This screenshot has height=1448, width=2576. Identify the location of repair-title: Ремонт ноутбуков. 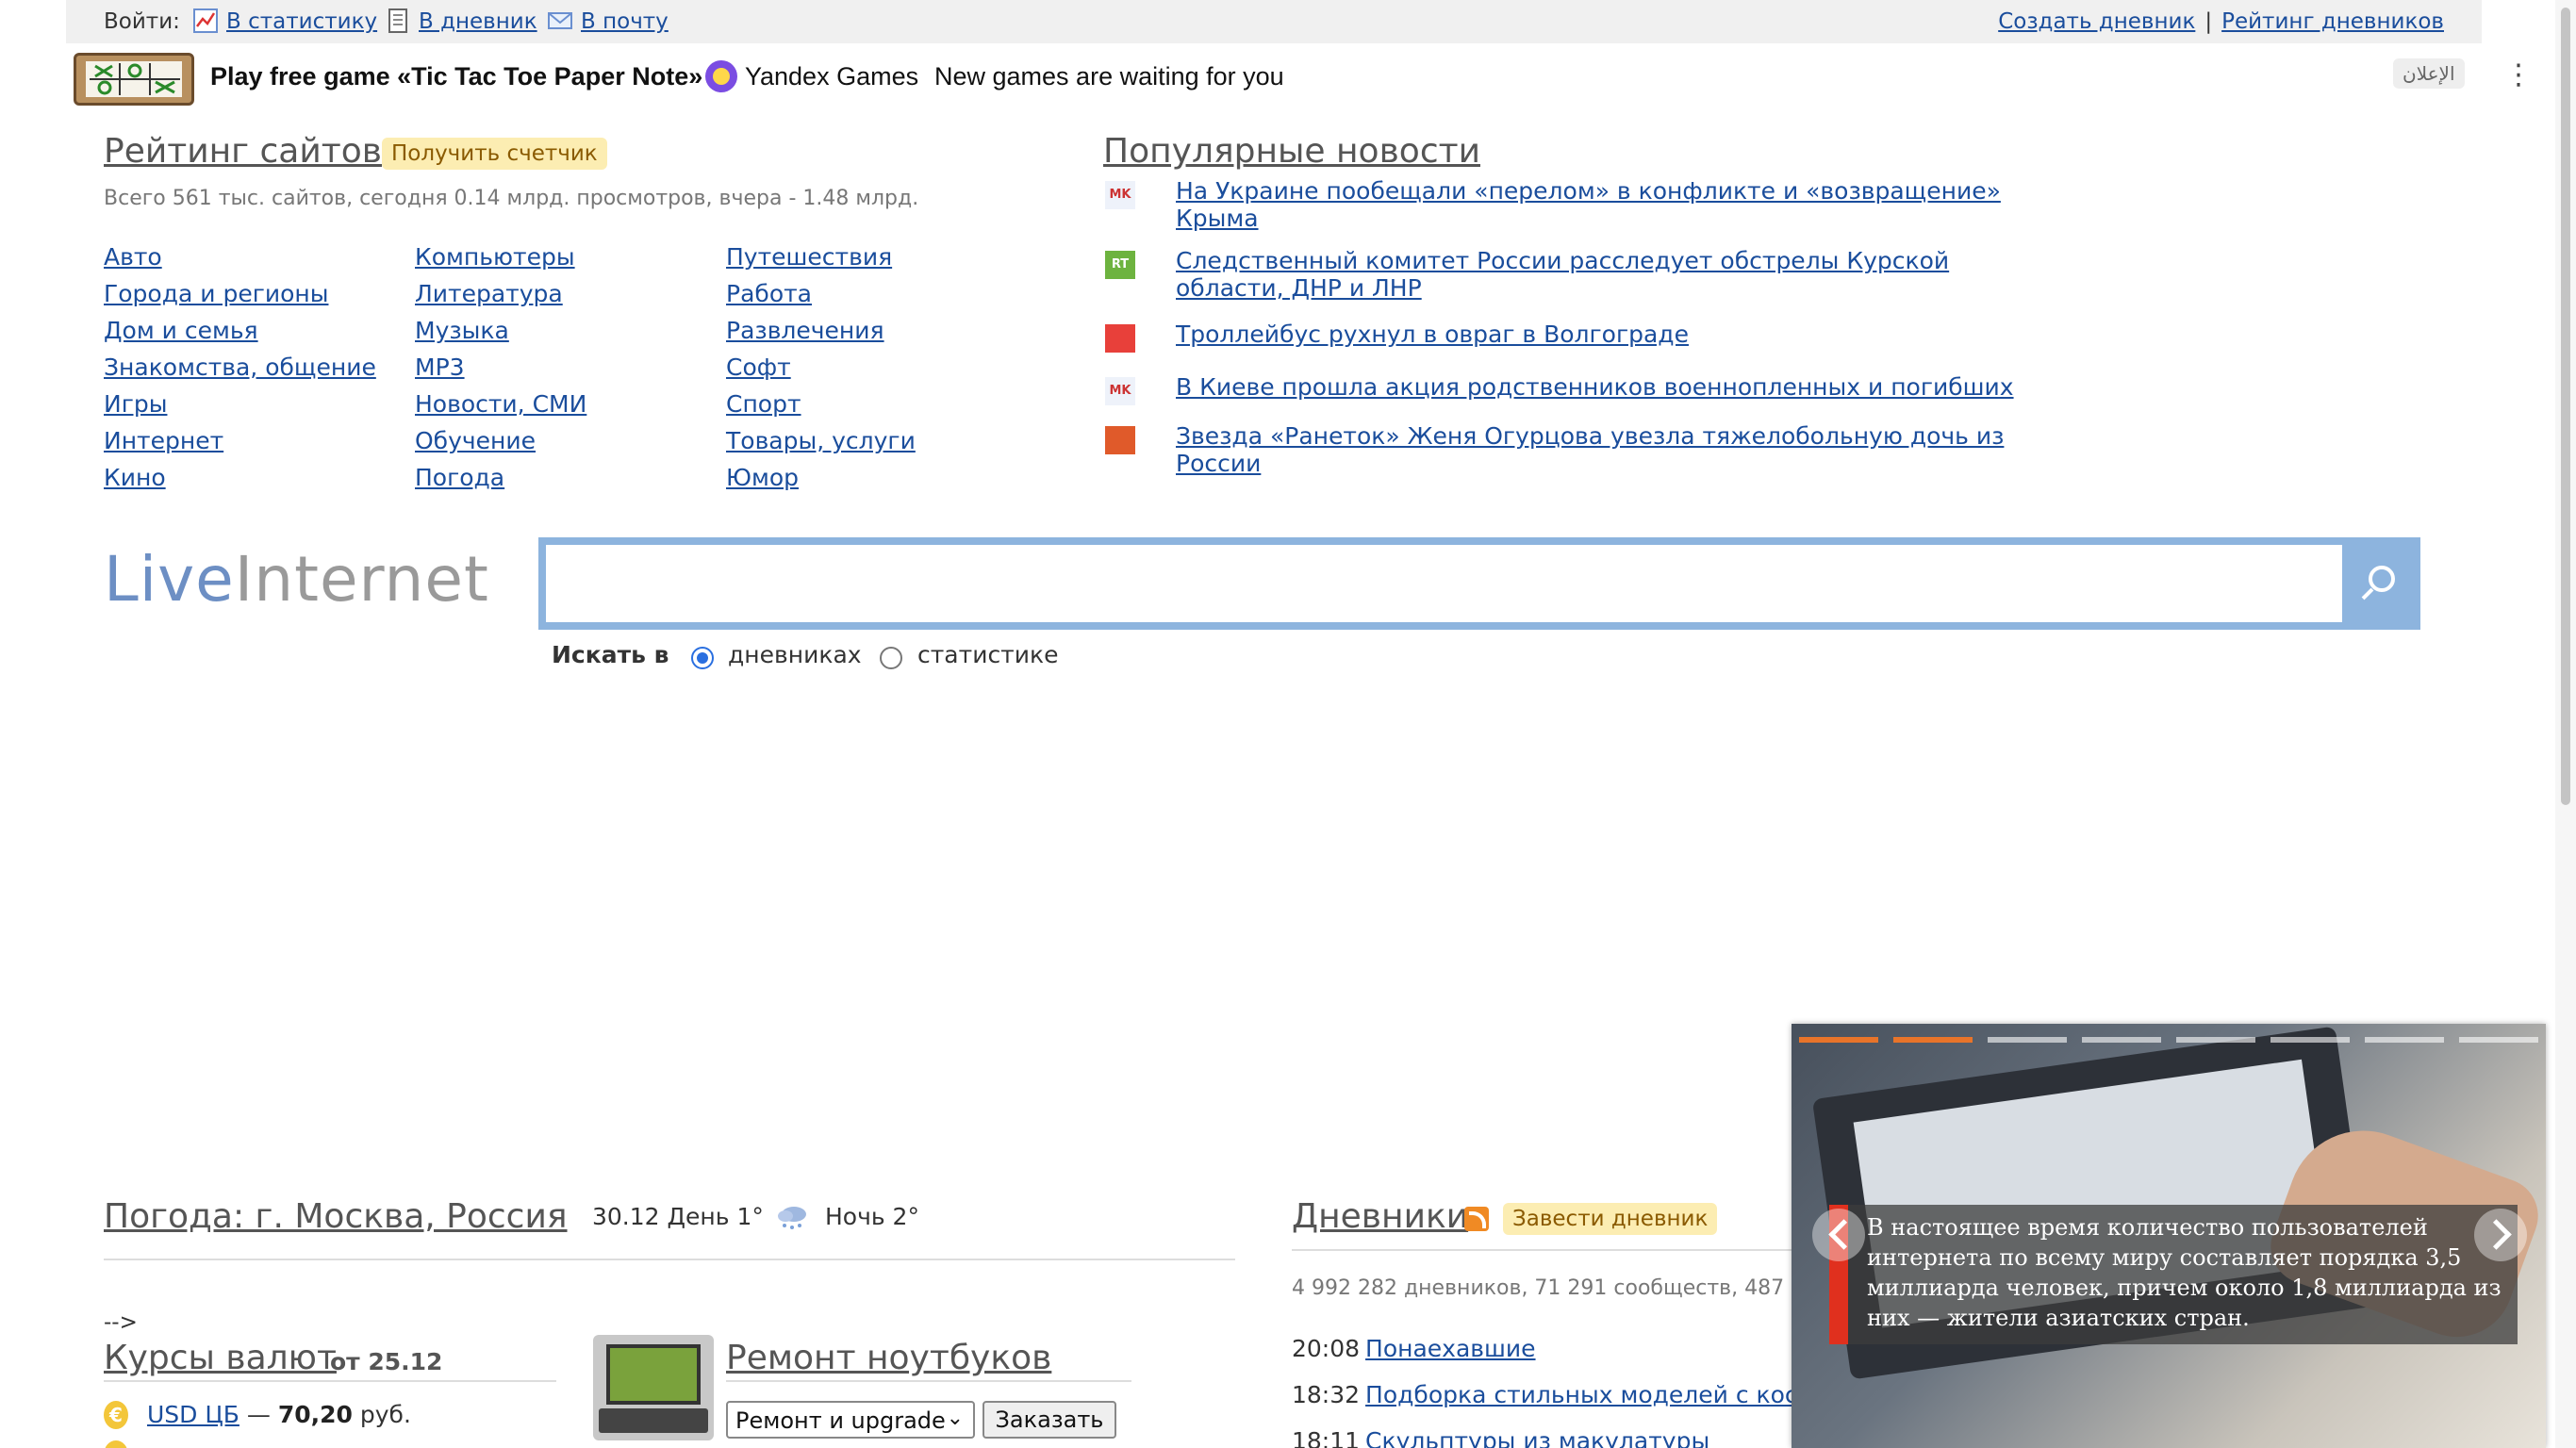
(888, 1358).